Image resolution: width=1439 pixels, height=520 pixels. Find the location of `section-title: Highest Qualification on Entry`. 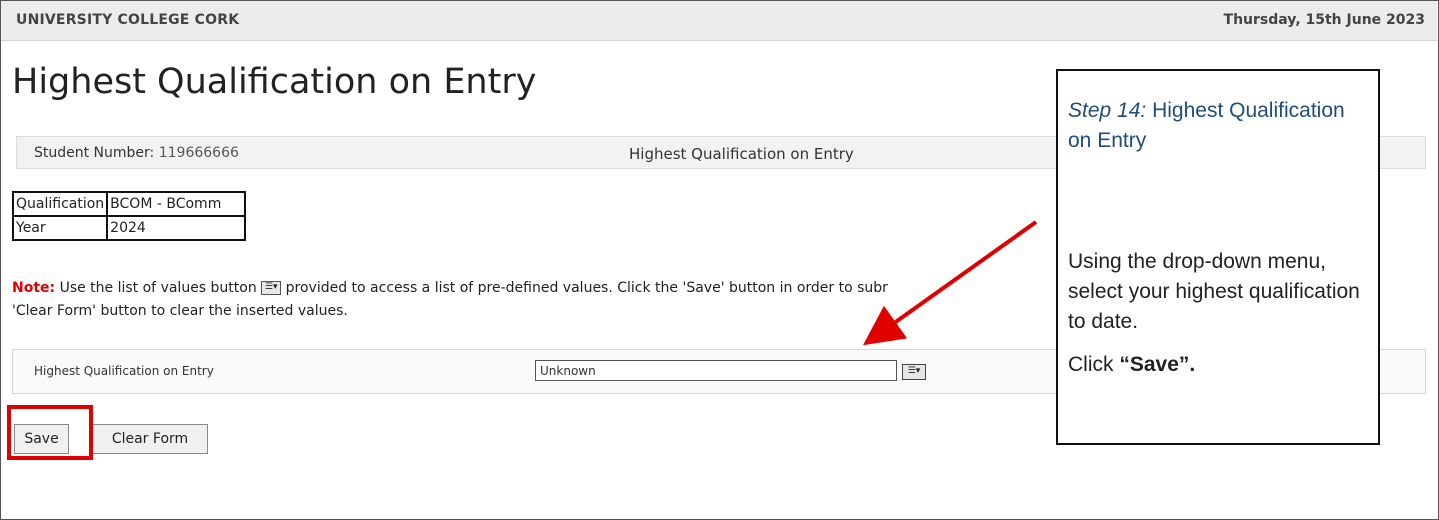

section-title: Highest Qualification on Entry is located at coordinates (741, 154).